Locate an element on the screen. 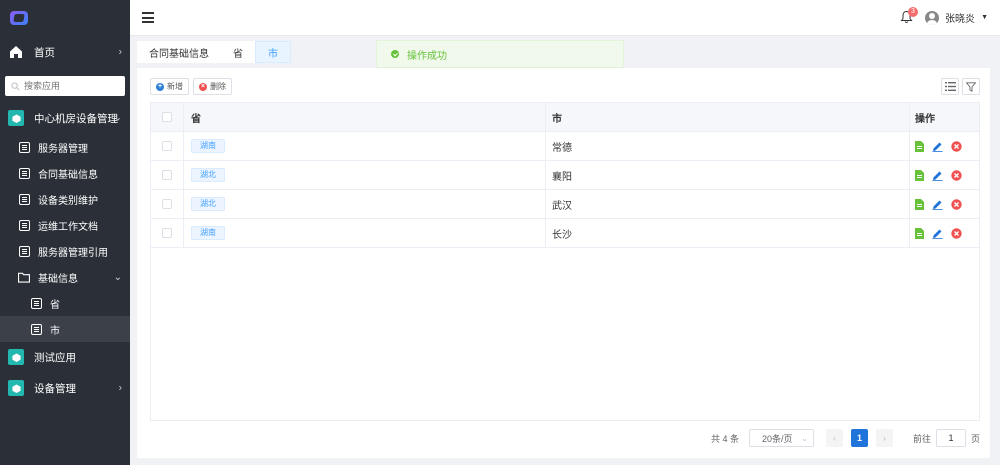 This screenshot has height=465, width=1000. search-apps-input-wrapper is located at coordinates (65, 86).